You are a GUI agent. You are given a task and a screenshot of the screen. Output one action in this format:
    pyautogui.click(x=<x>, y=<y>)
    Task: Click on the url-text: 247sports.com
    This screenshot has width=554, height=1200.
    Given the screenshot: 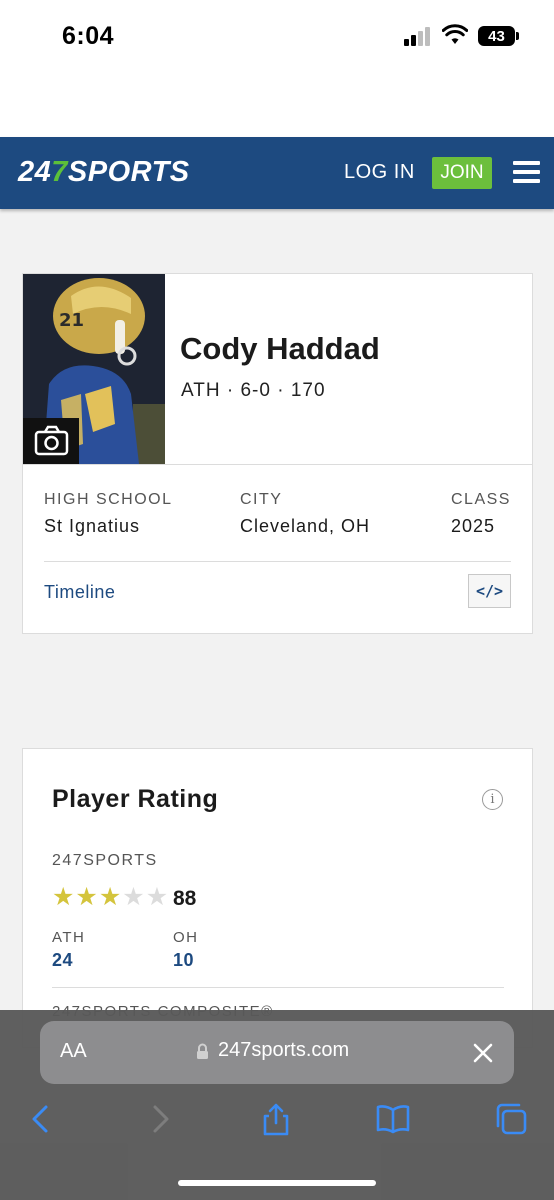 What is the action you would take?
    pyautogui.click(x=283, y=1050)
    